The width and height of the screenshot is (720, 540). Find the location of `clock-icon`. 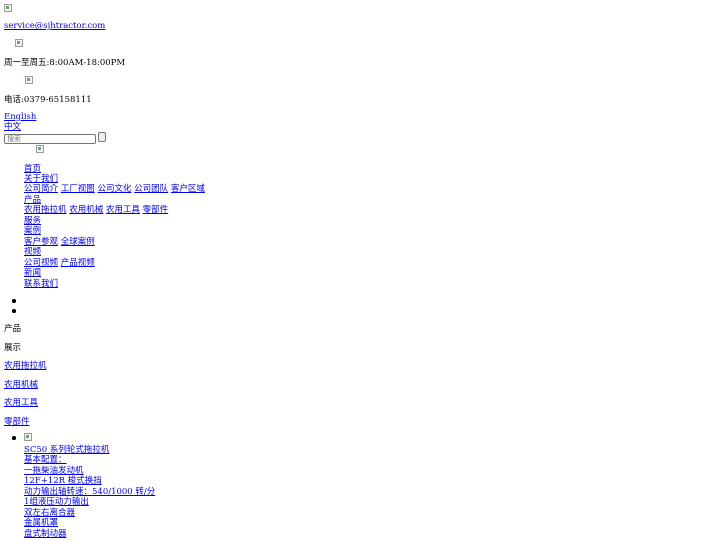

clock-icon is located at coordinates (18, 43).